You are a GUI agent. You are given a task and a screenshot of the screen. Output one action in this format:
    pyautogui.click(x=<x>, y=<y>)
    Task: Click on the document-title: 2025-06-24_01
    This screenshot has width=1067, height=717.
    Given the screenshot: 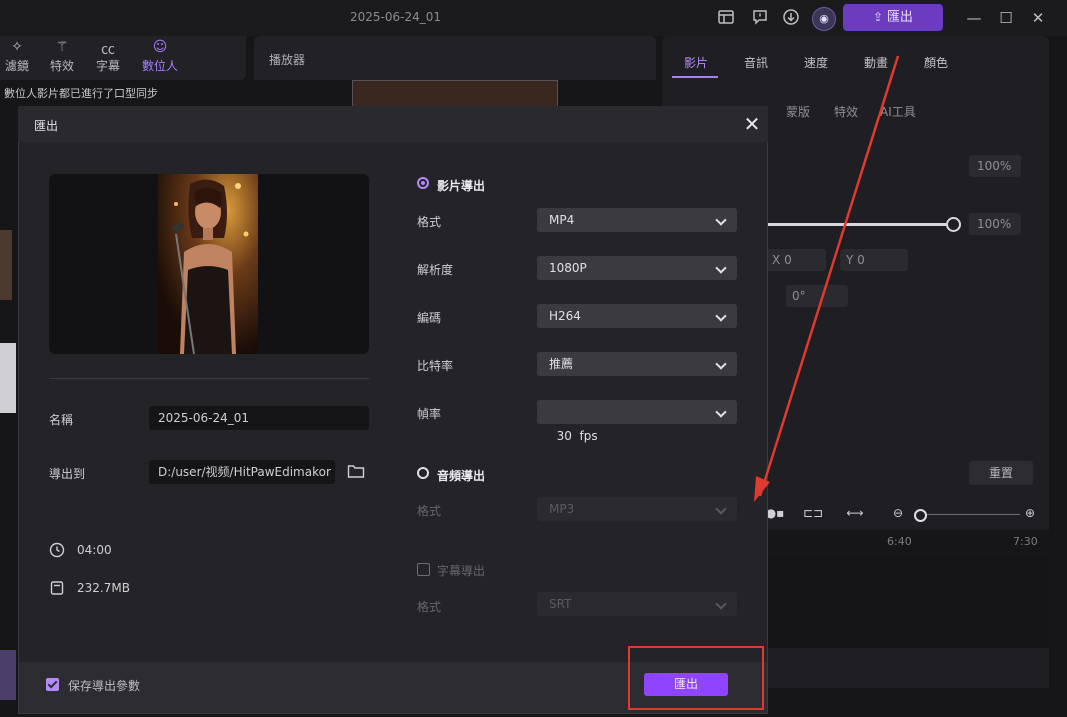 What is the action you would take?
    pyautogui.click(x=396, y=17)
    